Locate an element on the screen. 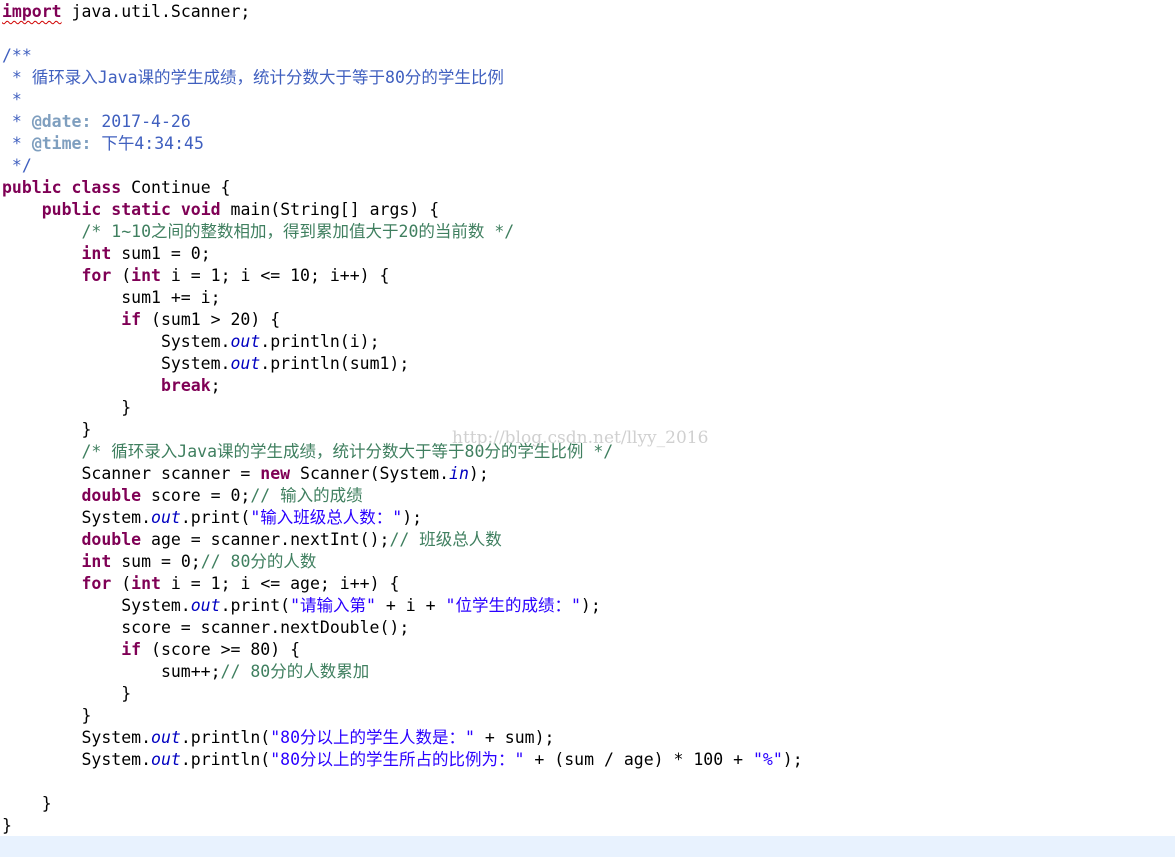 The height and width of the screenshot is (857, 1175). code-token: Scanner(System. is located at coordinates (370, 473).